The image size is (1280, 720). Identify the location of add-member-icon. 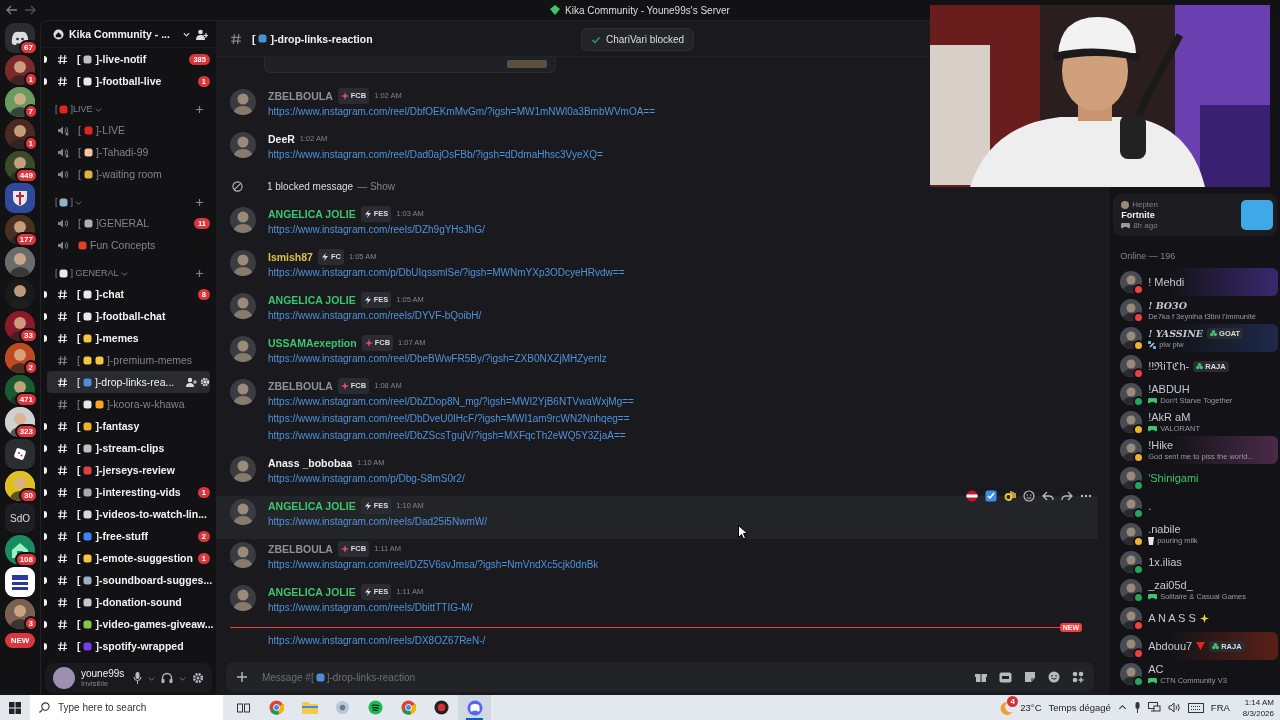
(191, 382).